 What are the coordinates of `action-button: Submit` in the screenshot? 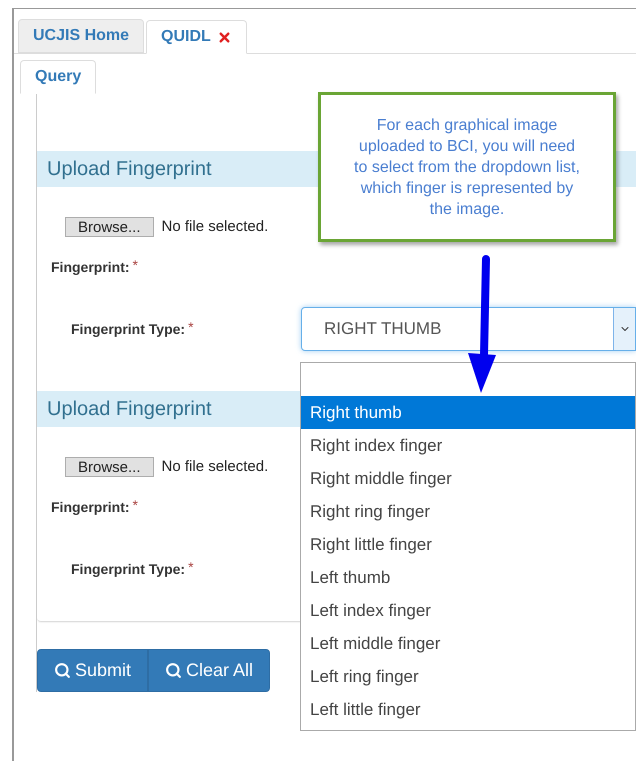 It's located at (92, 670).